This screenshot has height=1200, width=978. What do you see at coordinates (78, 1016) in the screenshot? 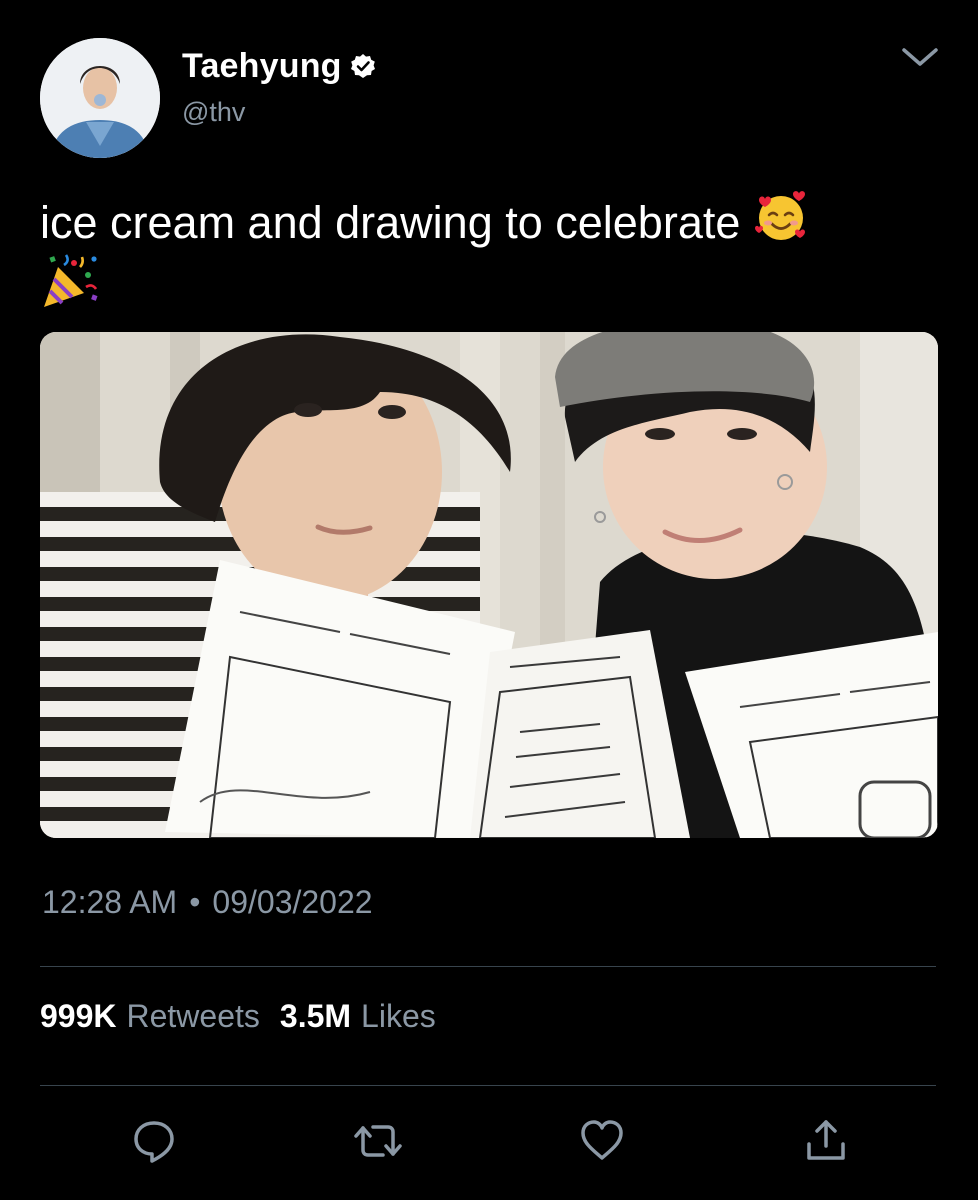
I see `retweets-count: 999K` at bounding box center [78, 1016].